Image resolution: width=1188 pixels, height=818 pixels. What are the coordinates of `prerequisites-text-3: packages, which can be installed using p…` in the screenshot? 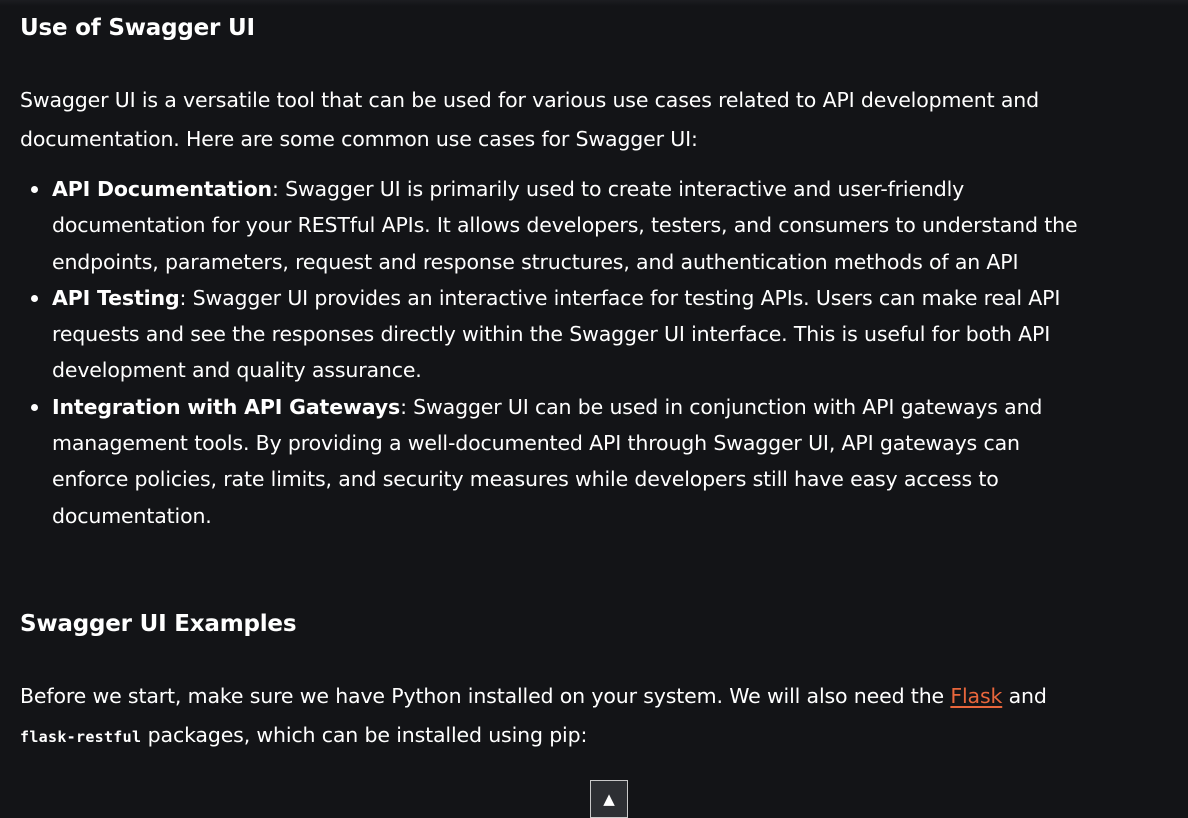 It's located at (364, 734).